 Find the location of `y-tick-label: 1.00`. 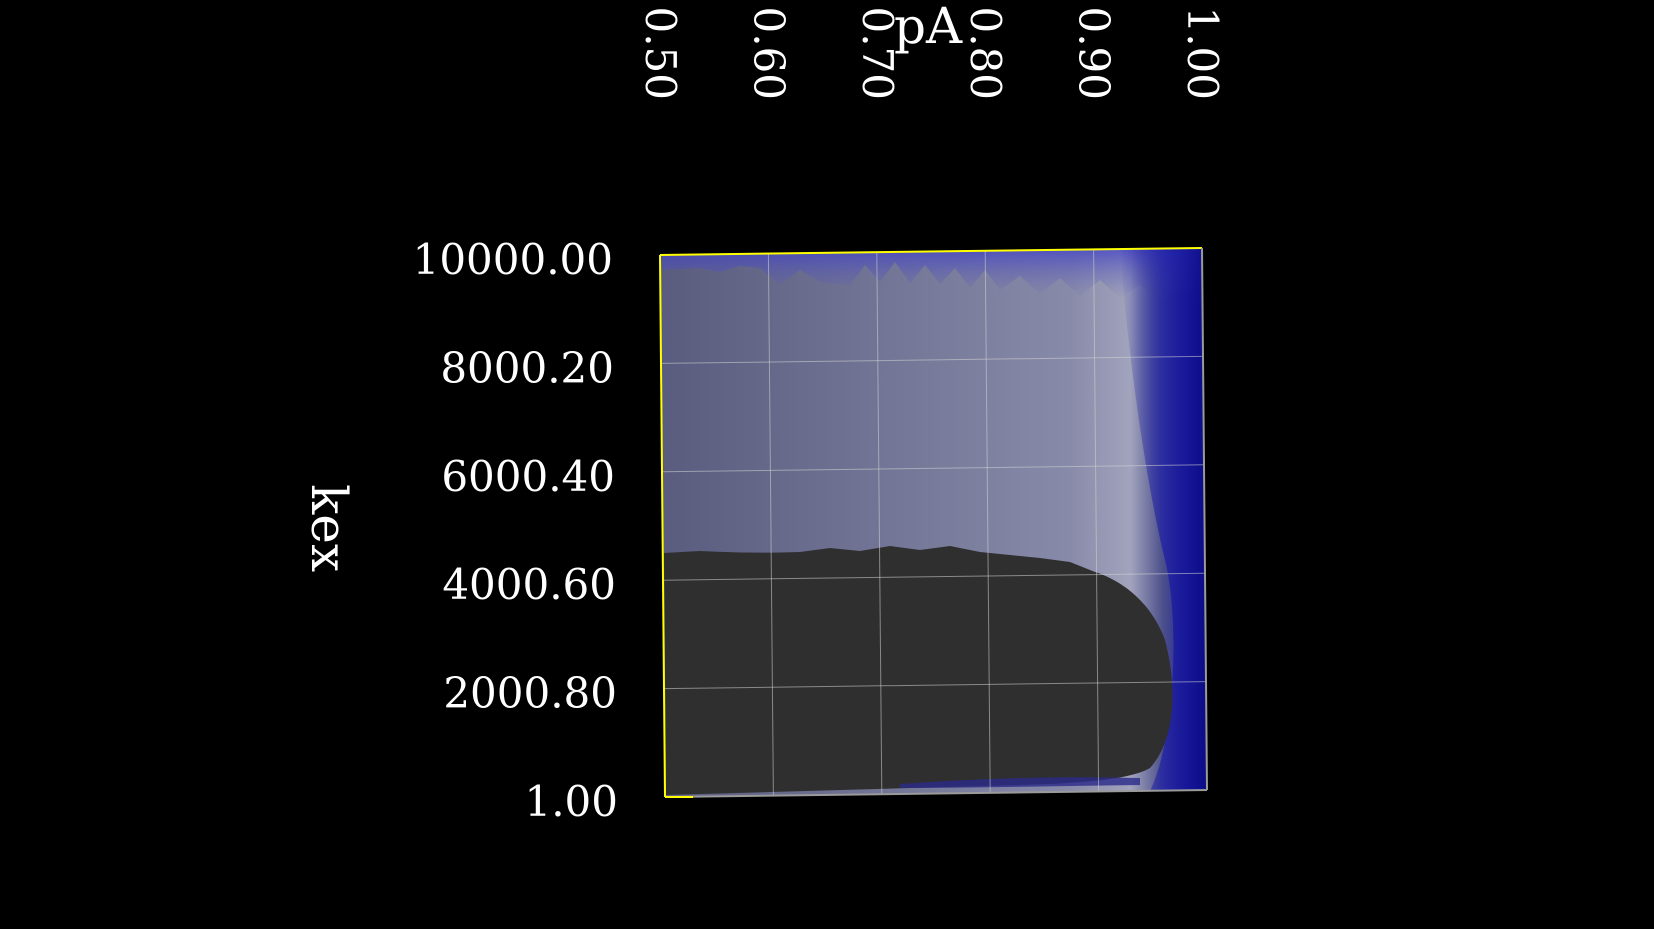

y-tick-label: 1.00 is located at coordinates (571, 801).